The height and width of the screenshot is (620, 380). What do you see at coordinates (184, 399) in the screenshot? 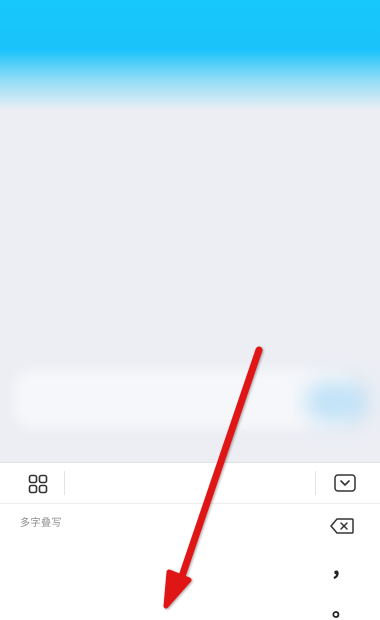
I see `blurred-input-row` at bounding box center [184, 399].